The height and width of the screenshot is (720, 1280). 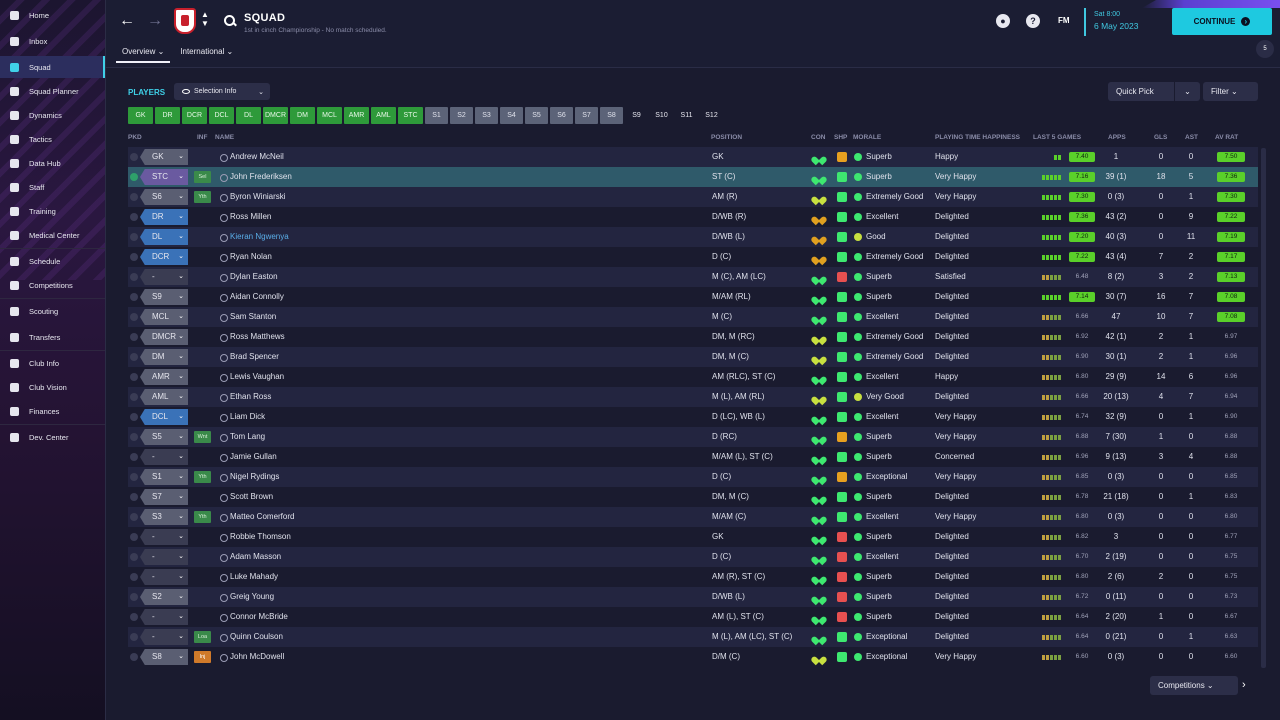 What do you see at coordinates (202, 477) in the screenshot?
I see `info-badge: Yth` at bounding box center [202, 477].